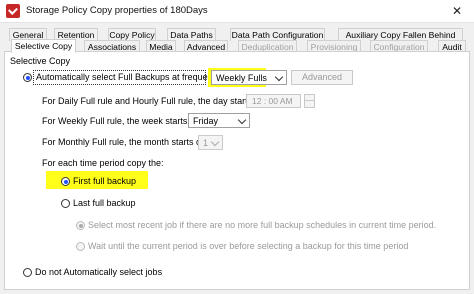  I want to click on month-start-select: 1, so click(210, 142).